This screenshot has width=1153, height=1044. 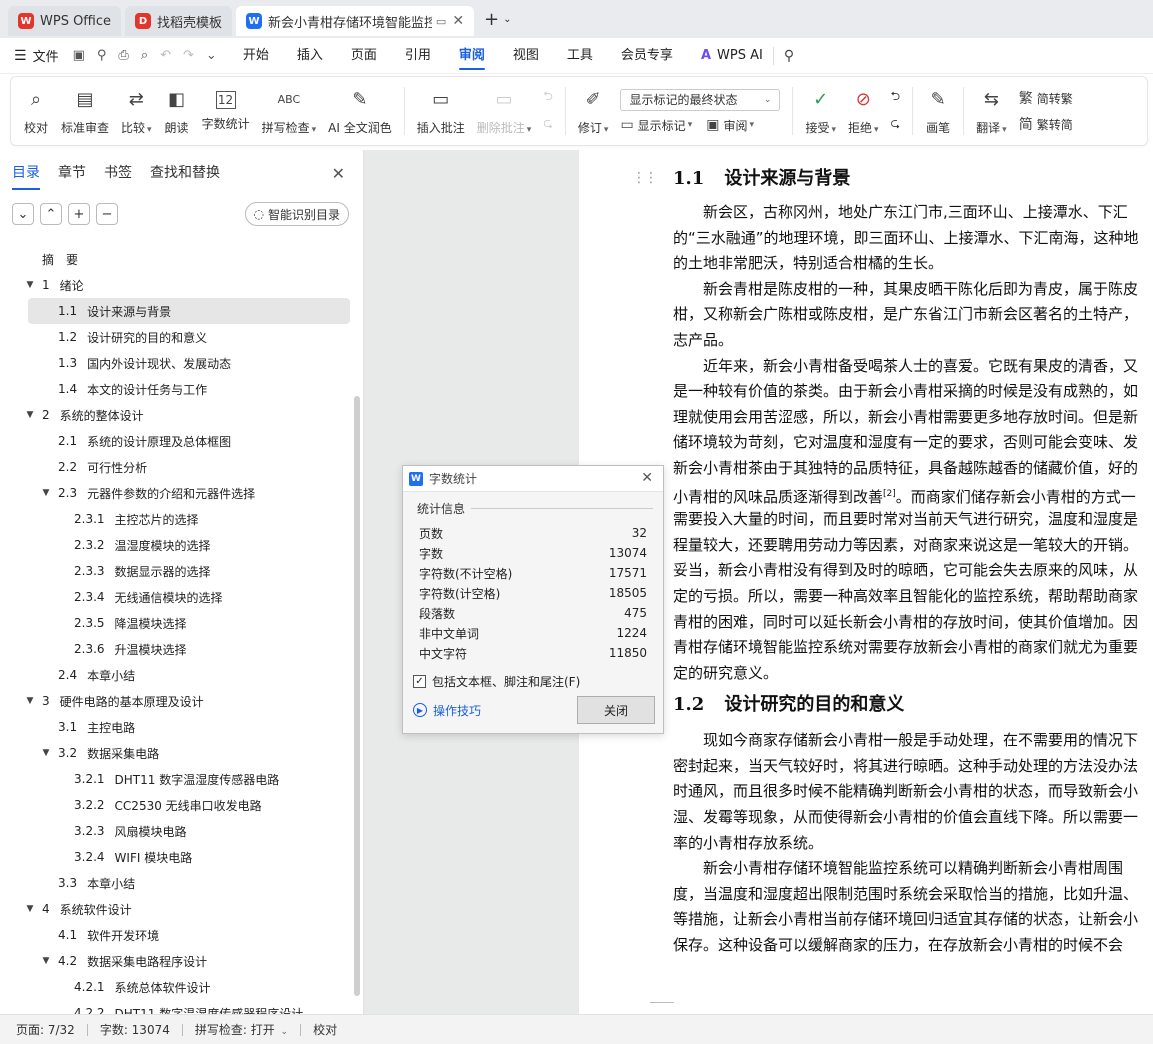 What do you see at coordinates (176, 623) in the screenshot?
I see `toc-item: 2.3.5 降温模块选择` at bounding box center [176, 623].